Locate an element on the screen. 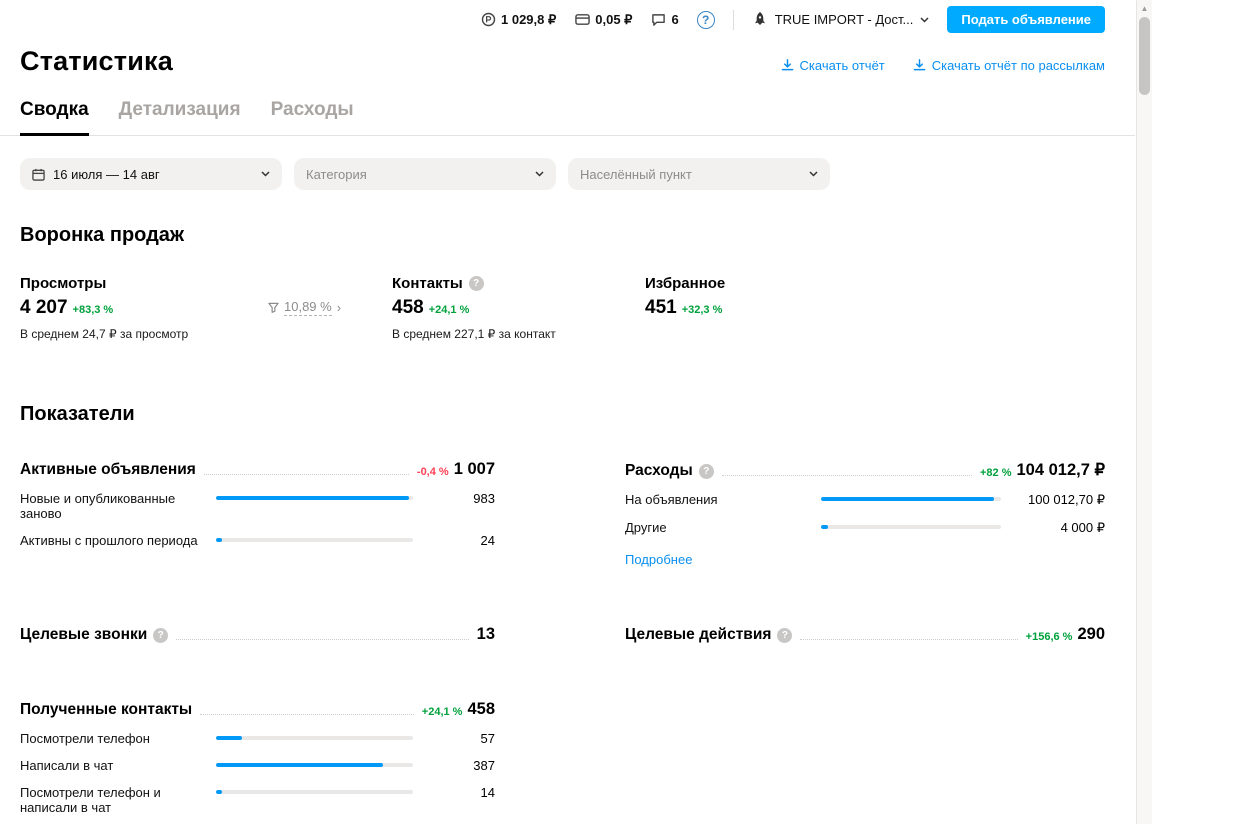 This screenshot has height=824, width=1233. funnel-icon is located at coordinates (273, 307).